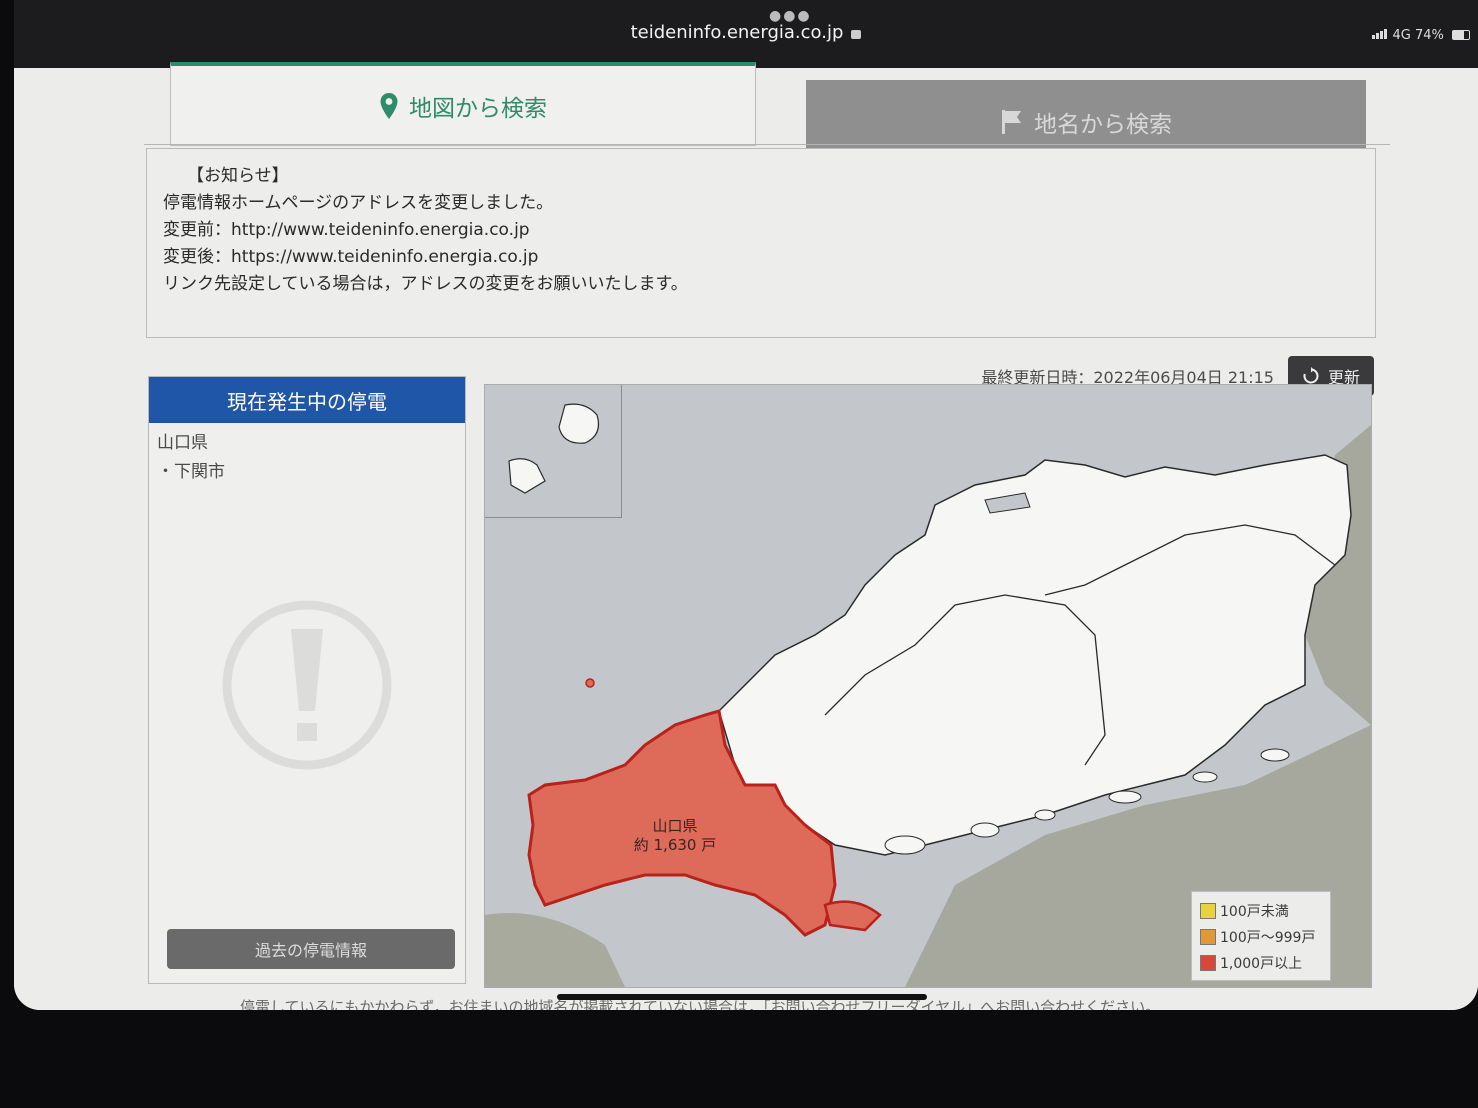 This screenshot has height=1108, width=1478. I want to click on tab-map-search: 地図から検索, so click(463, 104).